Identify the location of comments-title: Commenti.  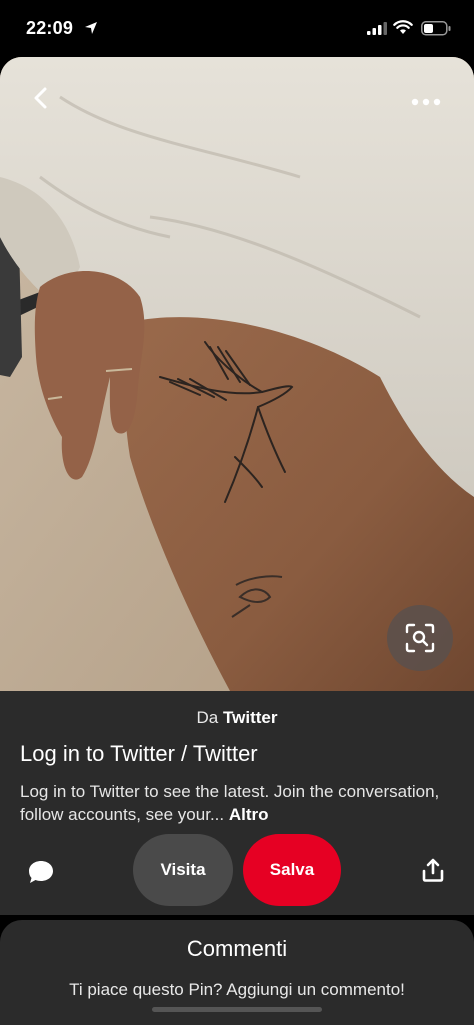
(237, 948).